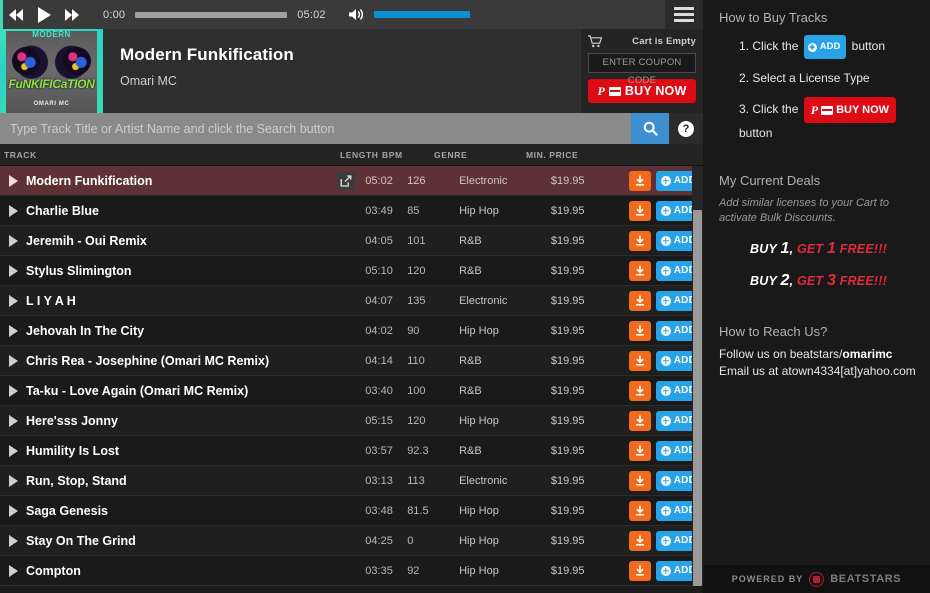 The height and width of the screenshot is (593, 930). Describe the element at coordinates (379, 330) in the screenshot. I see `row-length: 04:02` at that location.